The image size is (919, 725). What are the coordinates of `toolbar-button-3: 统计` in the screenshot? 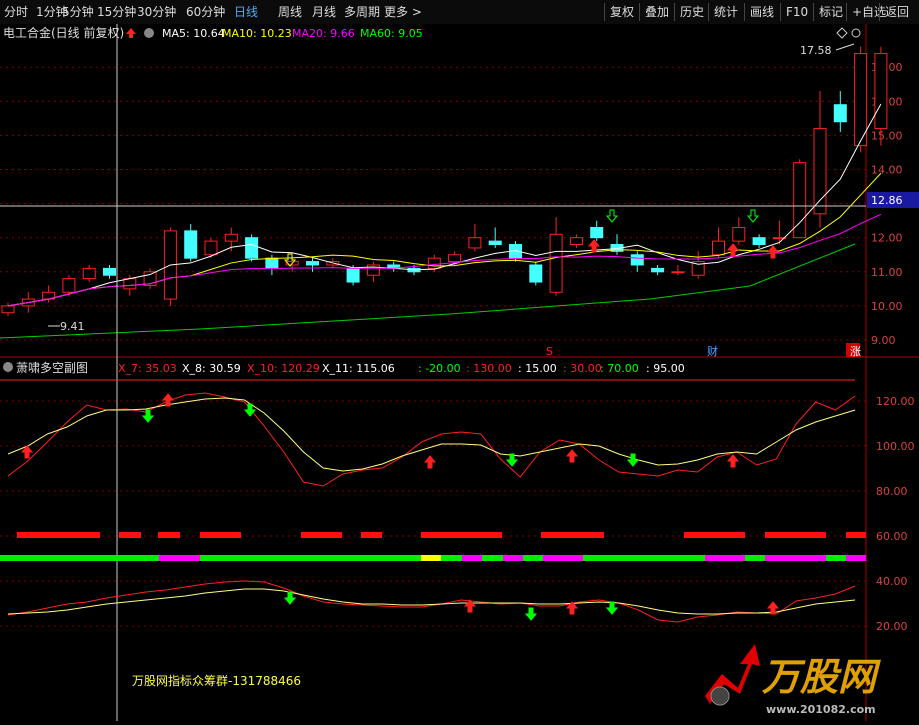 It's located at (725, 12).